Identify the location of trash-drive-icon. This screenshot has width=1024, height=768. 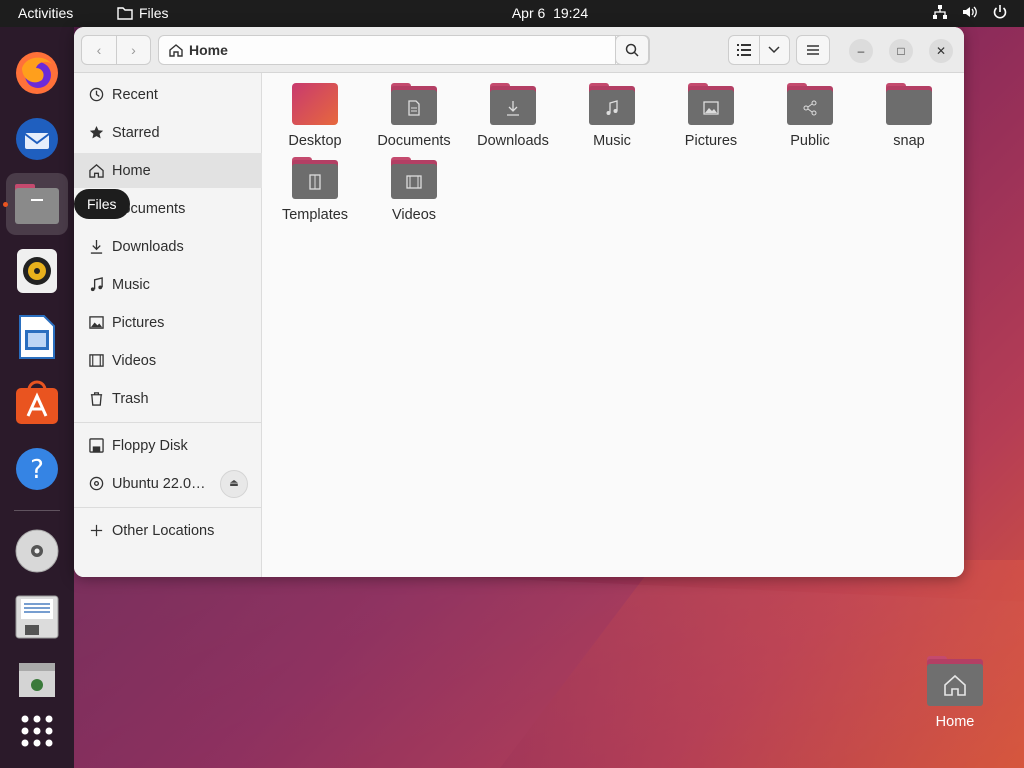
(37, 680).